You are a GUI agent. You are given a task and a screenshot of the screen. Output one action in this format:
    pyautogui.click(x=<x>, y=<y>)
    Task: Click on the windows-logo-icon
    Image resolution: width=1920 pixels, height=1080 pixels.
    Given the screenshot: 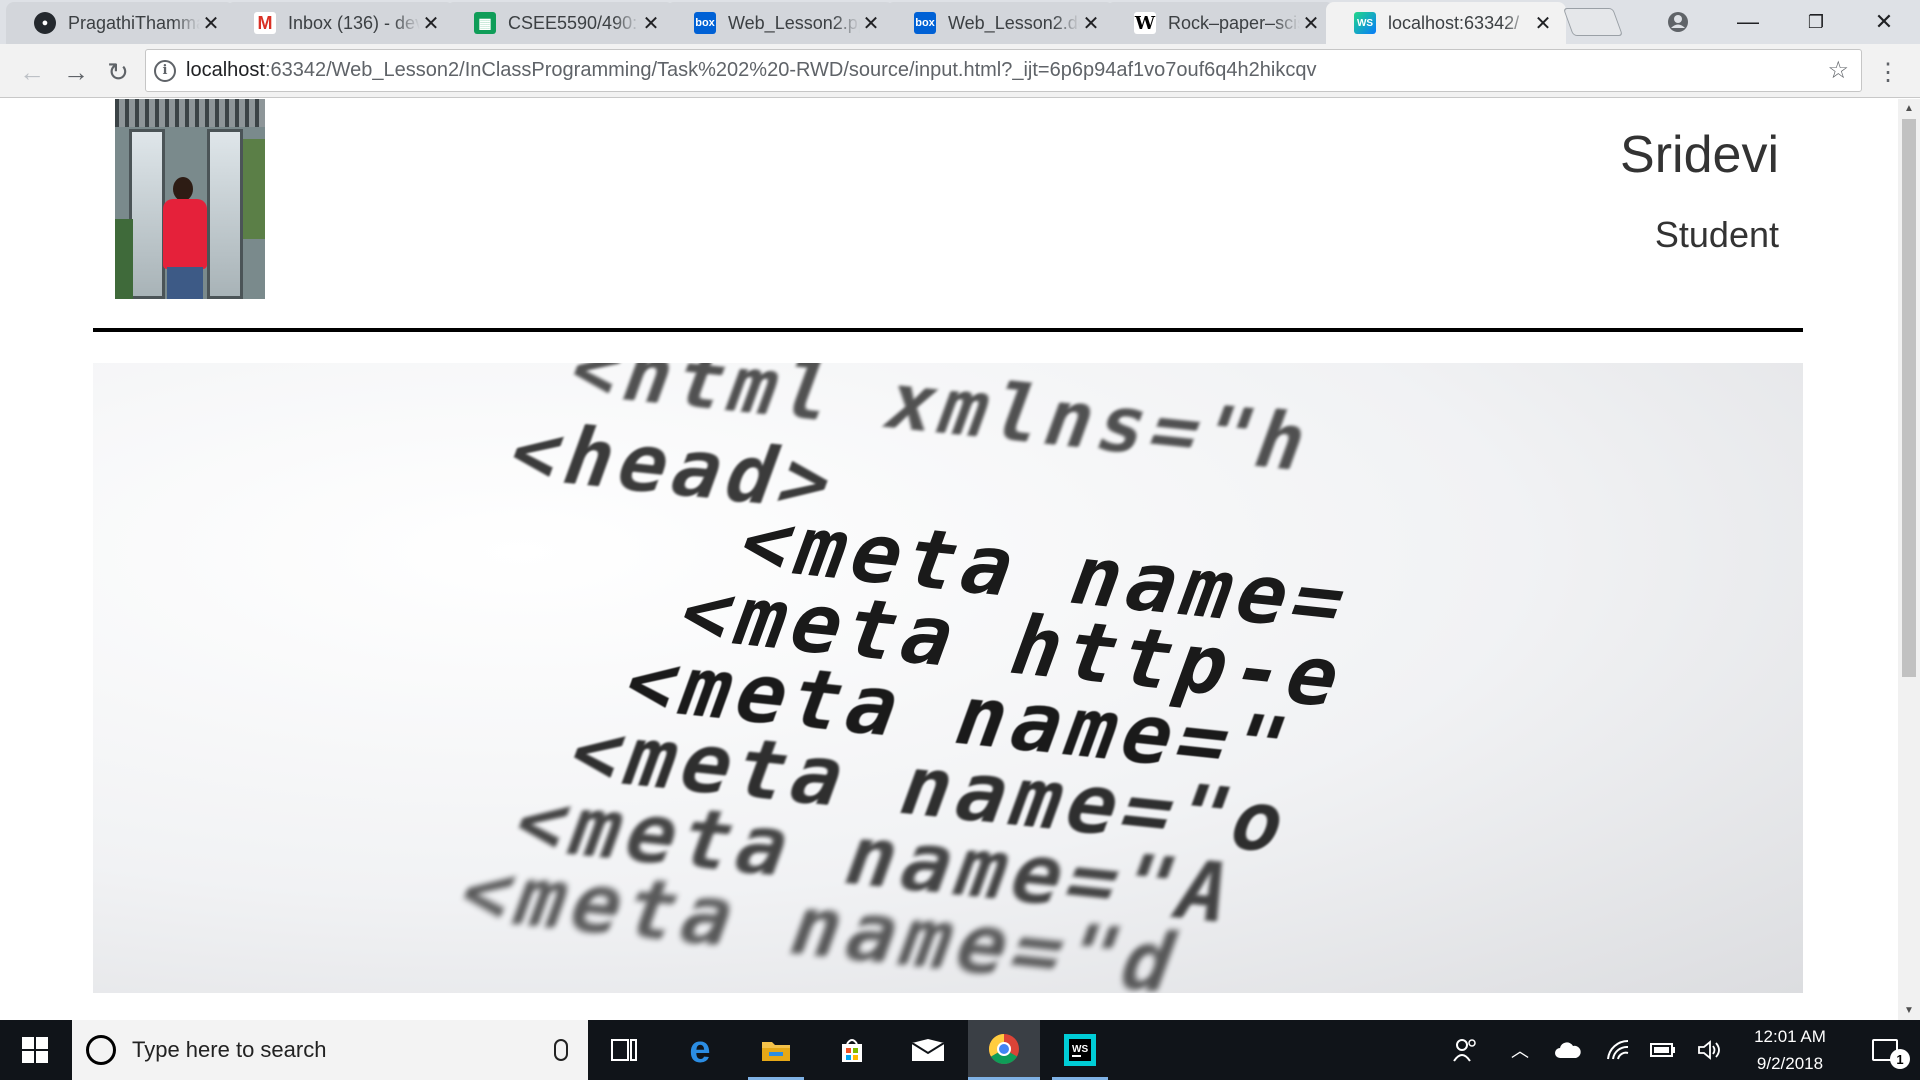 What is the action you would take?
    pyautogui.click(x=35, y=1050)
    